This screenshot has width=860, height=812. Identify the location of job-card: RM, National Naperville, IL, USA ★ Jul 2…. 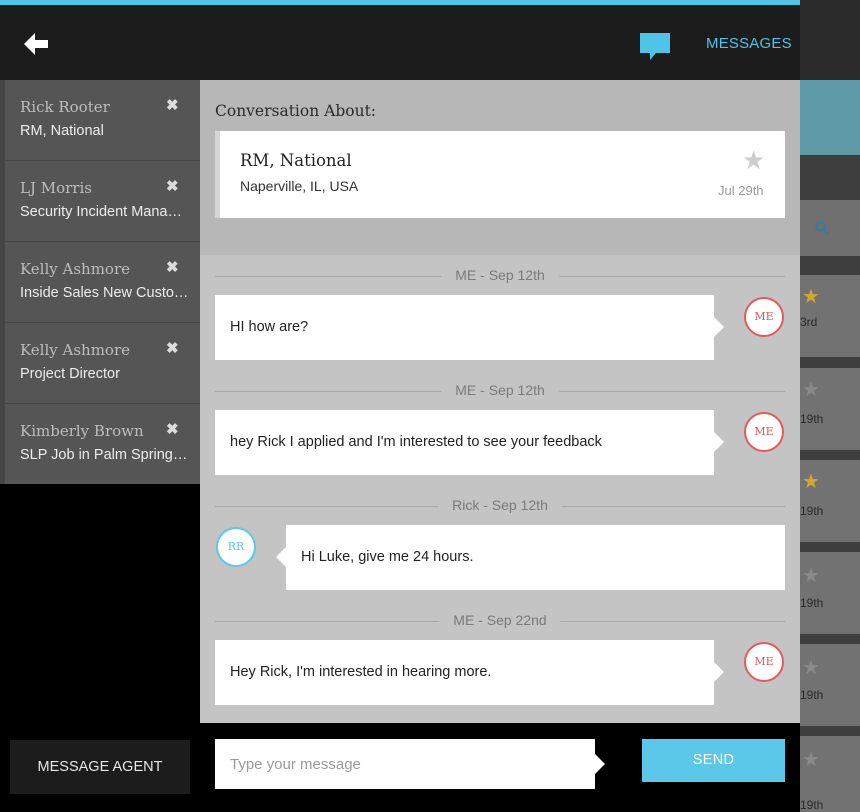
(500, 174).